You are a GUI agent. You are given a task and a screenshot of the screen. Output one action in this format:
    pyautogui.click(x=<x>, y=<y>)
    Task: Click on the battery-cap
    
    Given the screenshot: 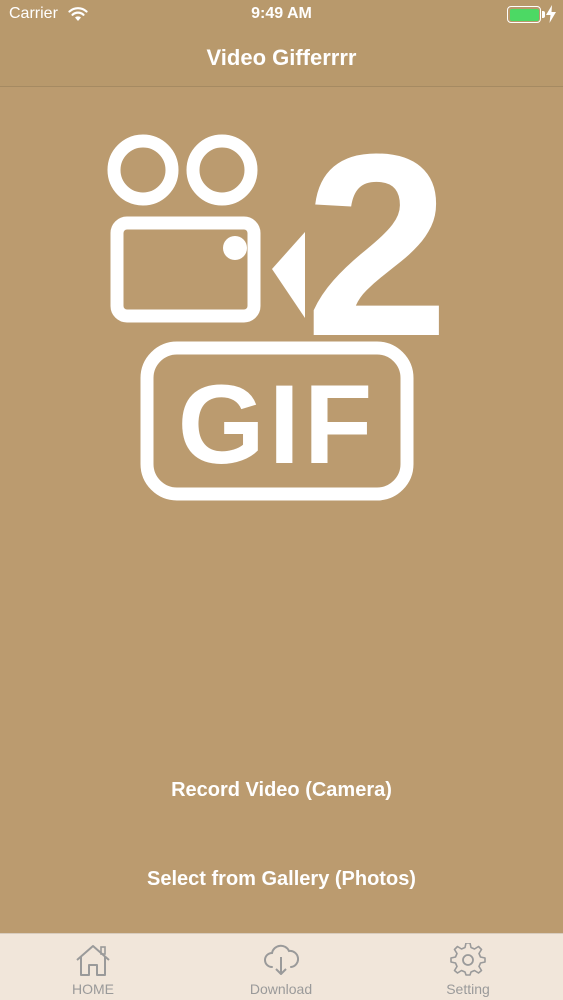 What is the action you would take?
    pyautogui.click(x=543, y=14)
    